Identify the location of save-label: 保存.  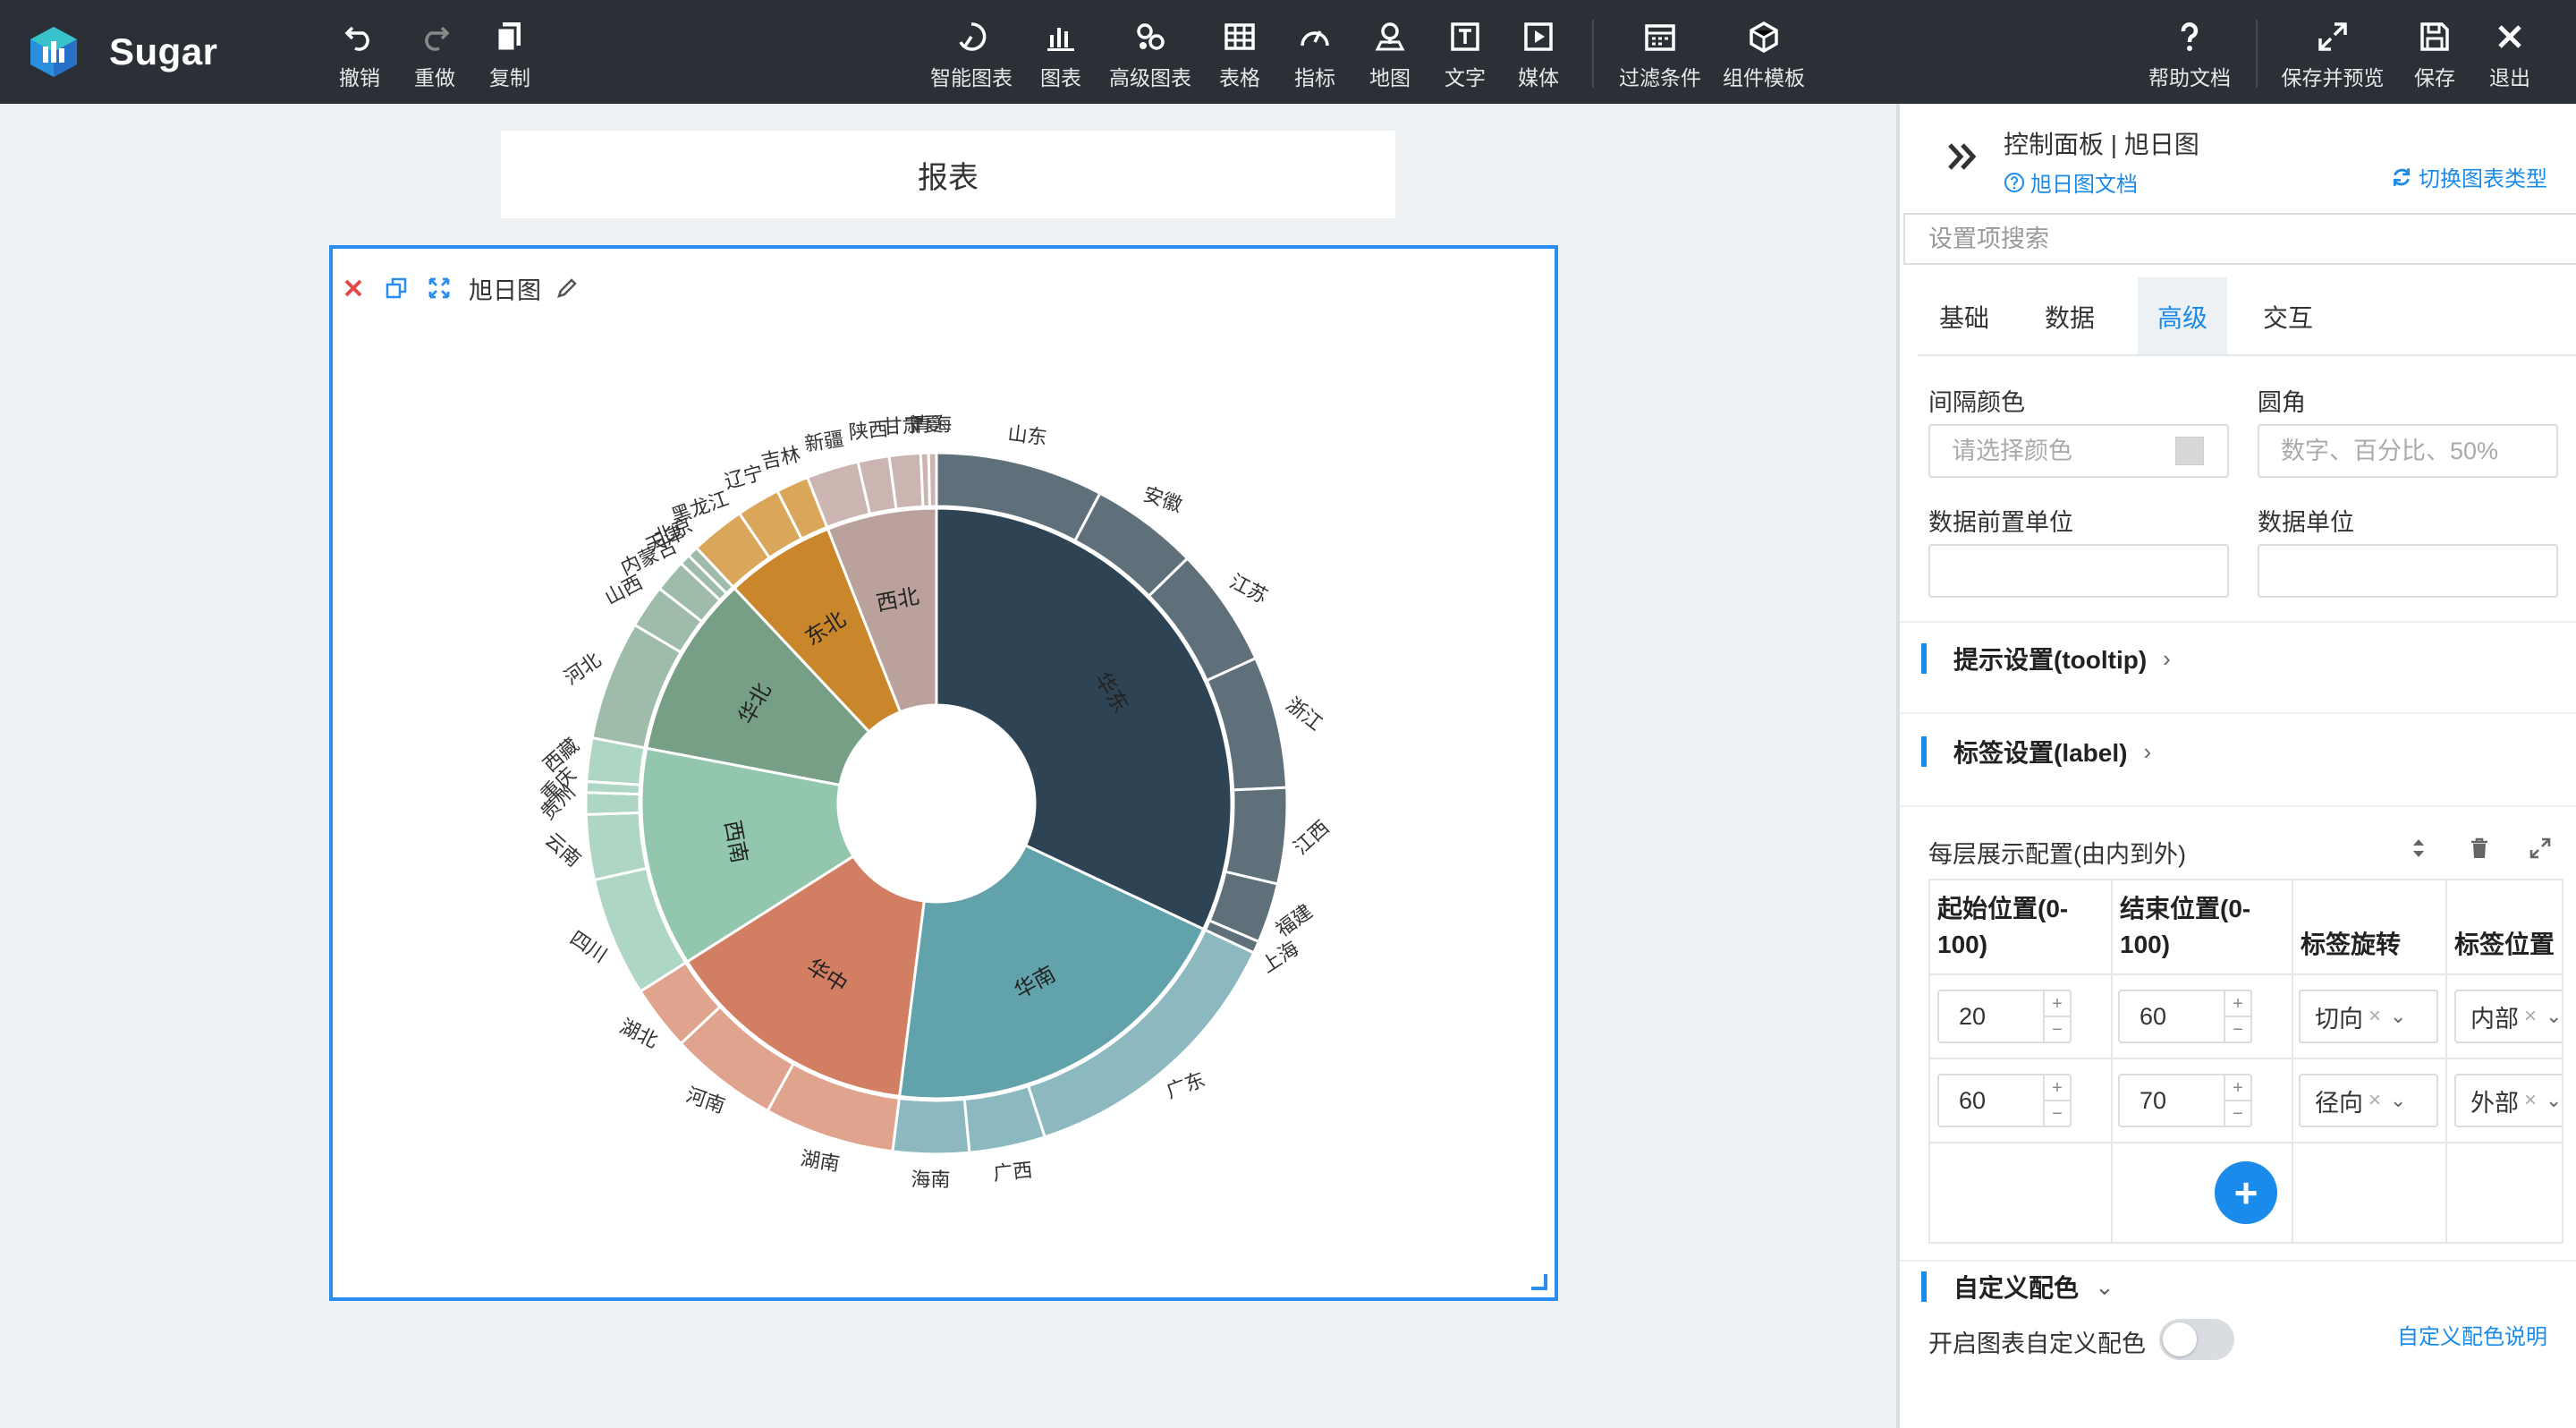
(2434, 77).